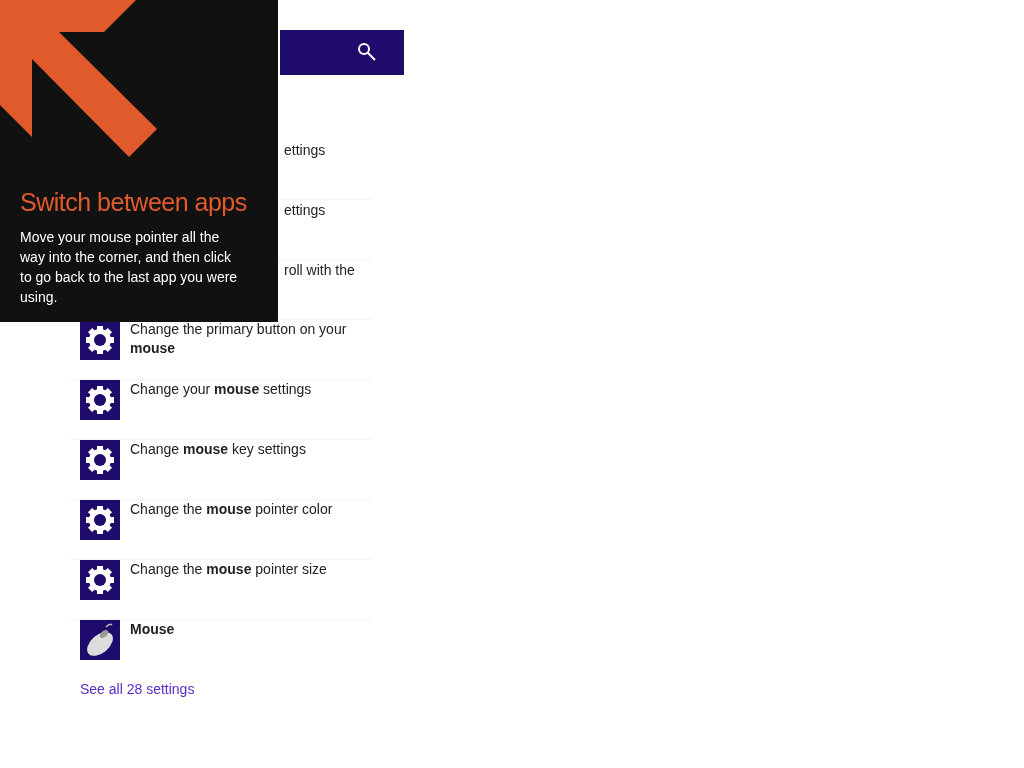  What do you see at coordinates (221, 650) in the screenshot?
I see `result-item: Mouse` at bounding box center [221, 650].